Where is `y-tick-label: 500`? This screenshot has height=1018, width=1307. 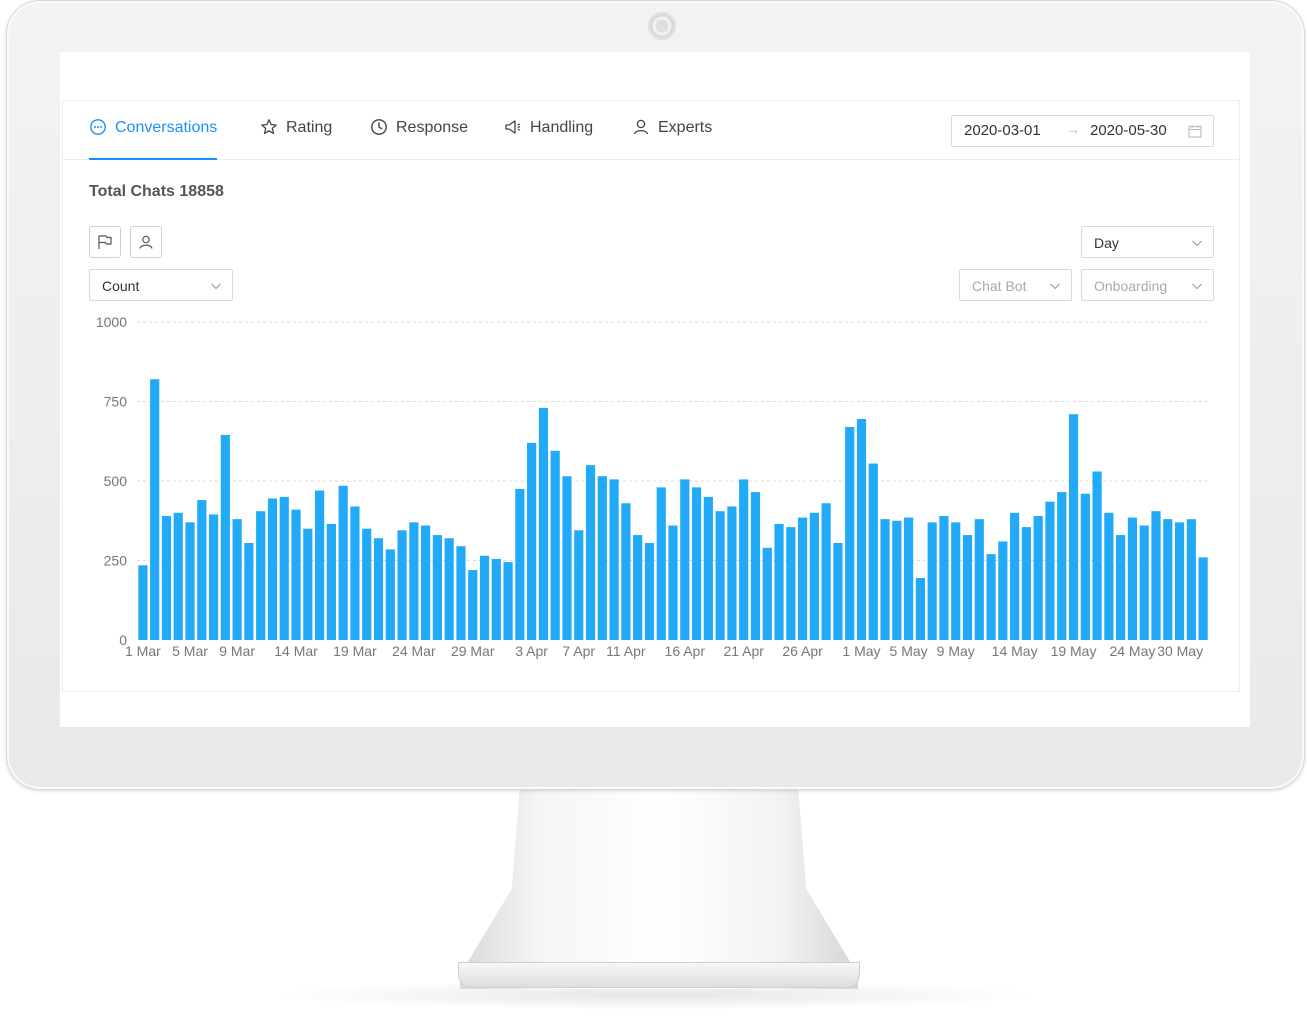
y-tick-label: 500 is located at coordinates (116, 481).